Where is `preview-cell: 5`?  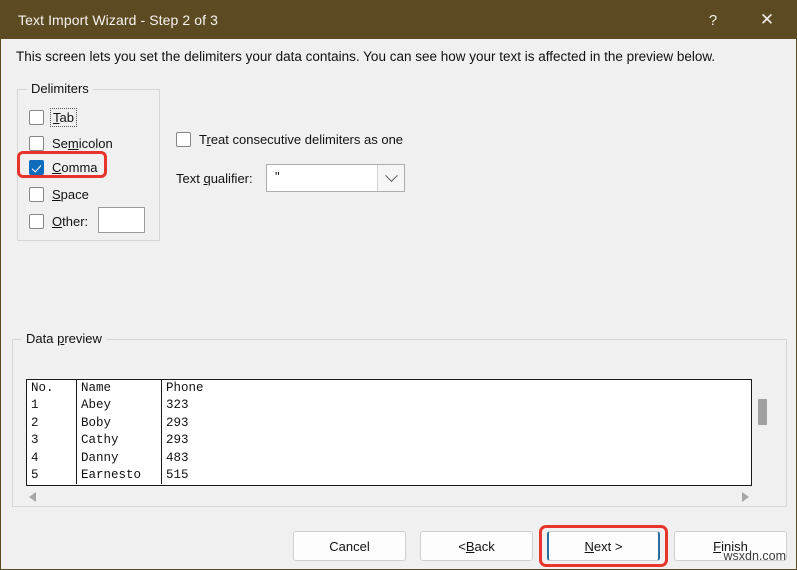
preview-cell: 5 is located at coordinates (35, 474).